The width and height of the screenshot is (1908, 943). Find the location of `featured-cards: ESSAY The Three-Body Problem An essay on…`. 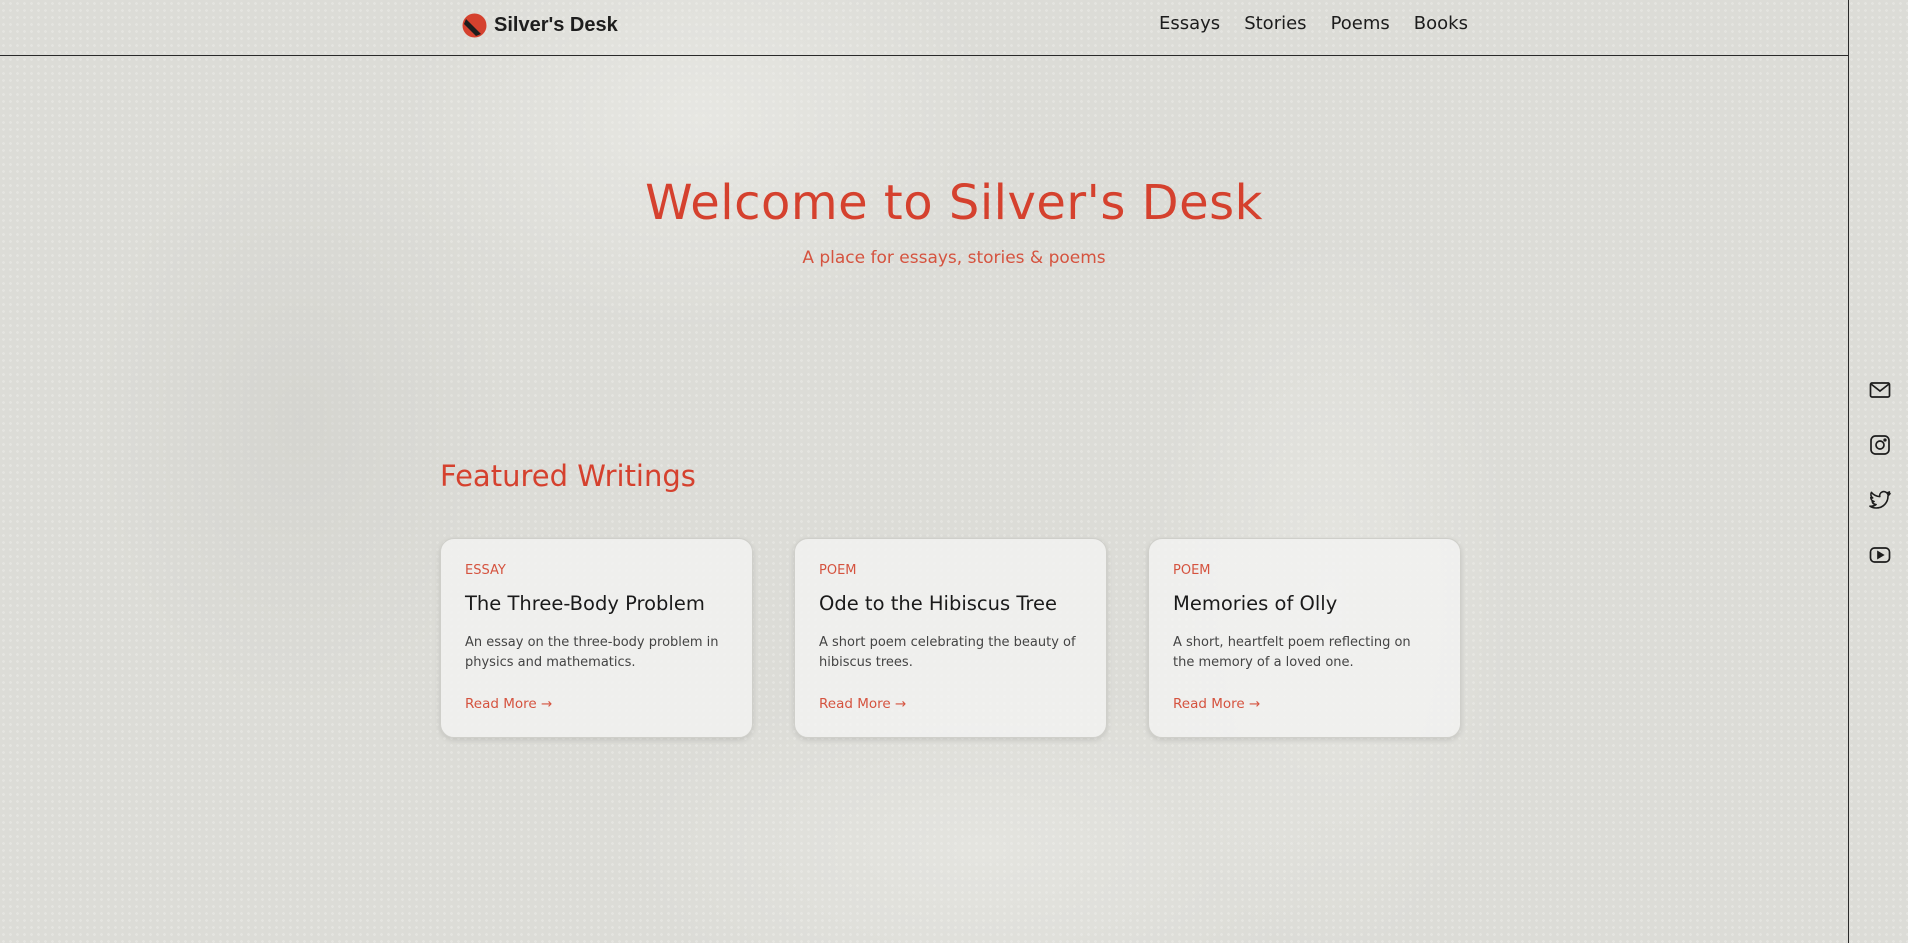

featured-cards: ESSAY The Three-Body Problem An essay on… is located at coordinates (950, 638).